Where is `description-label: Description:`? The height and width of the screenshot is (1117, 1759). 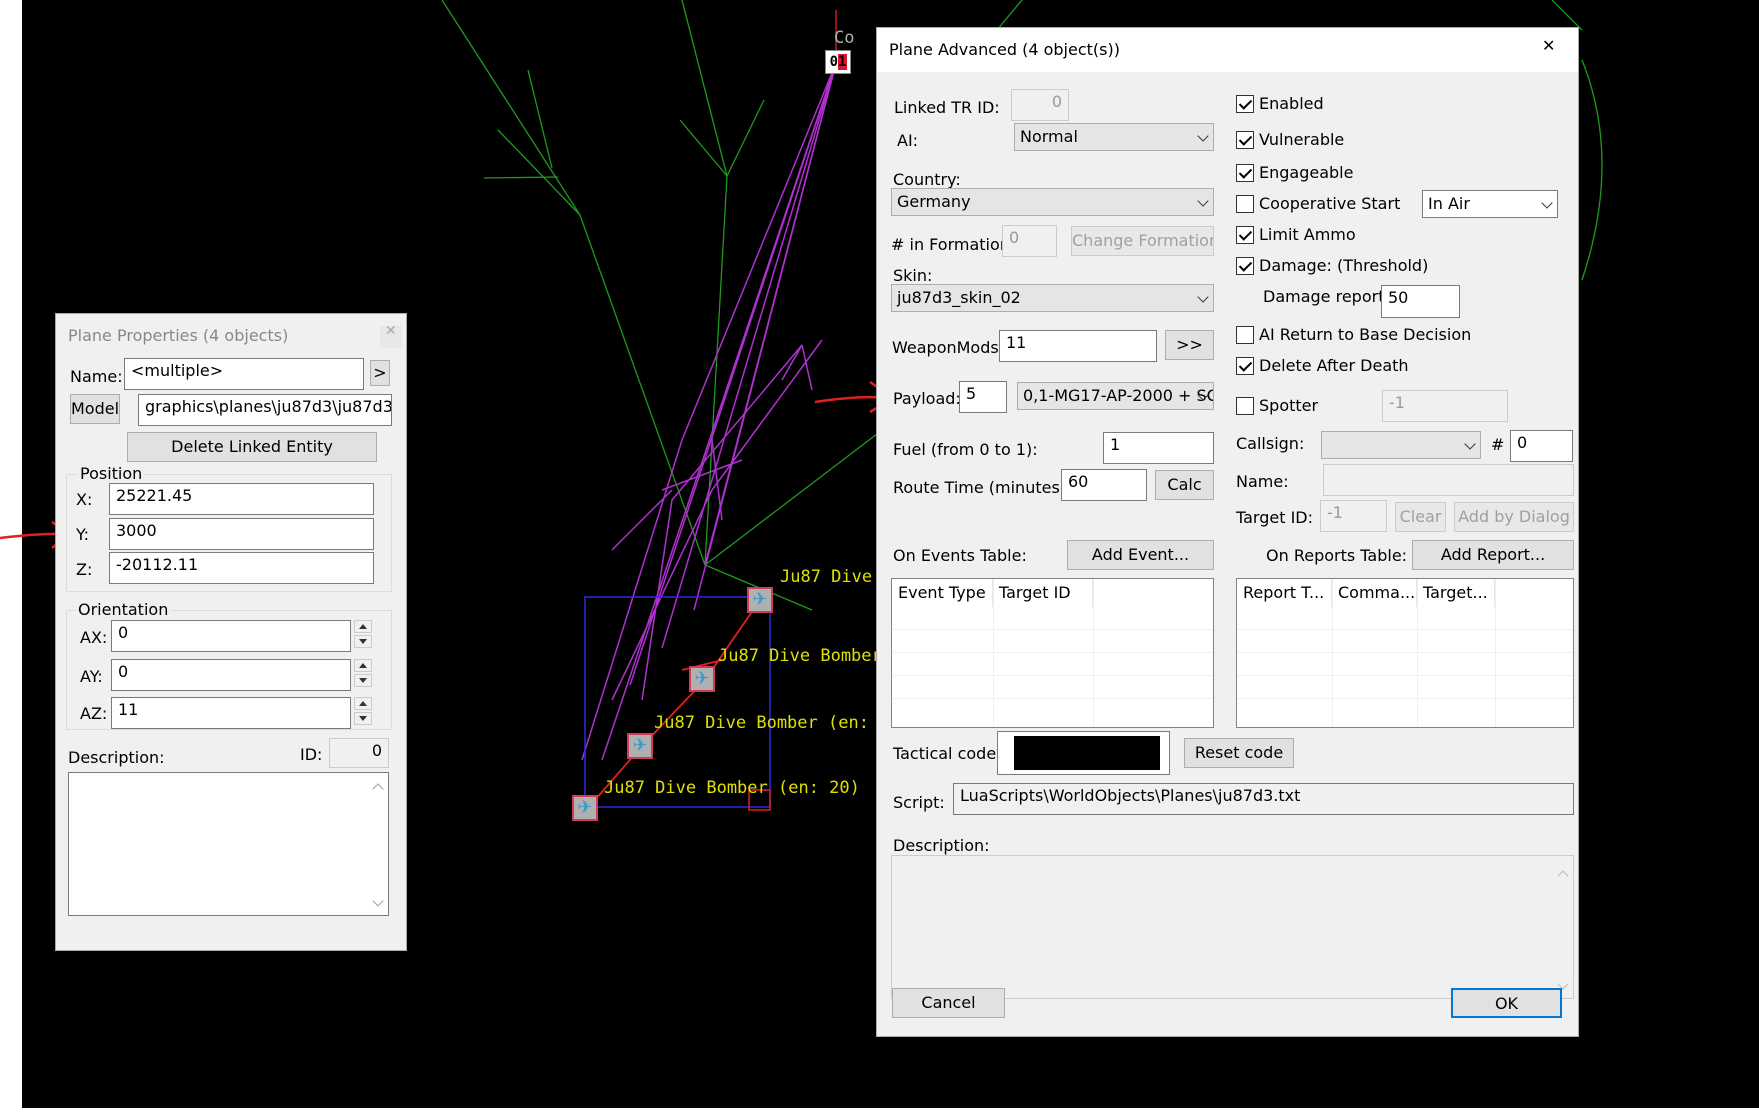 description-label: Description: is located at coordinates (116, 757).